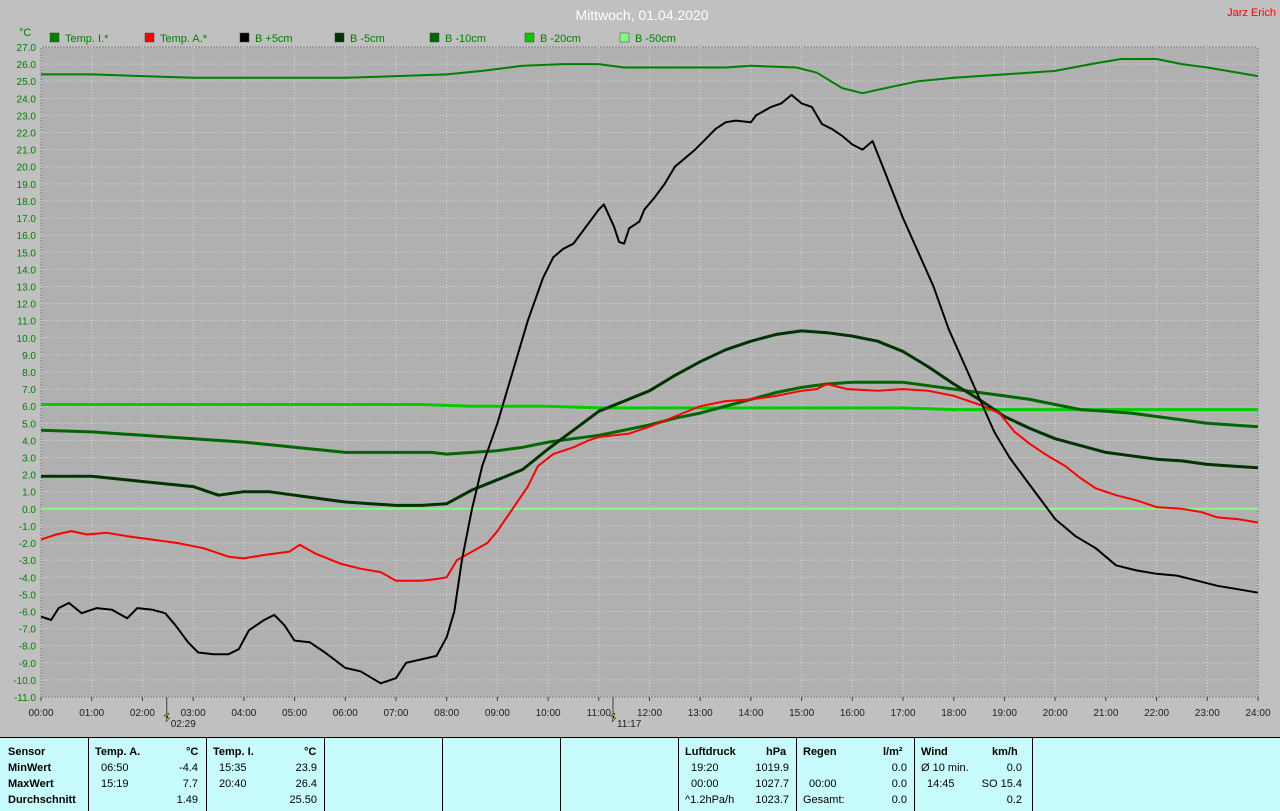  What do you see at coordinates (641, 15) in the screenshot?
I see `chart-title: Mittwoch, 01.04.2020` at bounding box center [641, 15].